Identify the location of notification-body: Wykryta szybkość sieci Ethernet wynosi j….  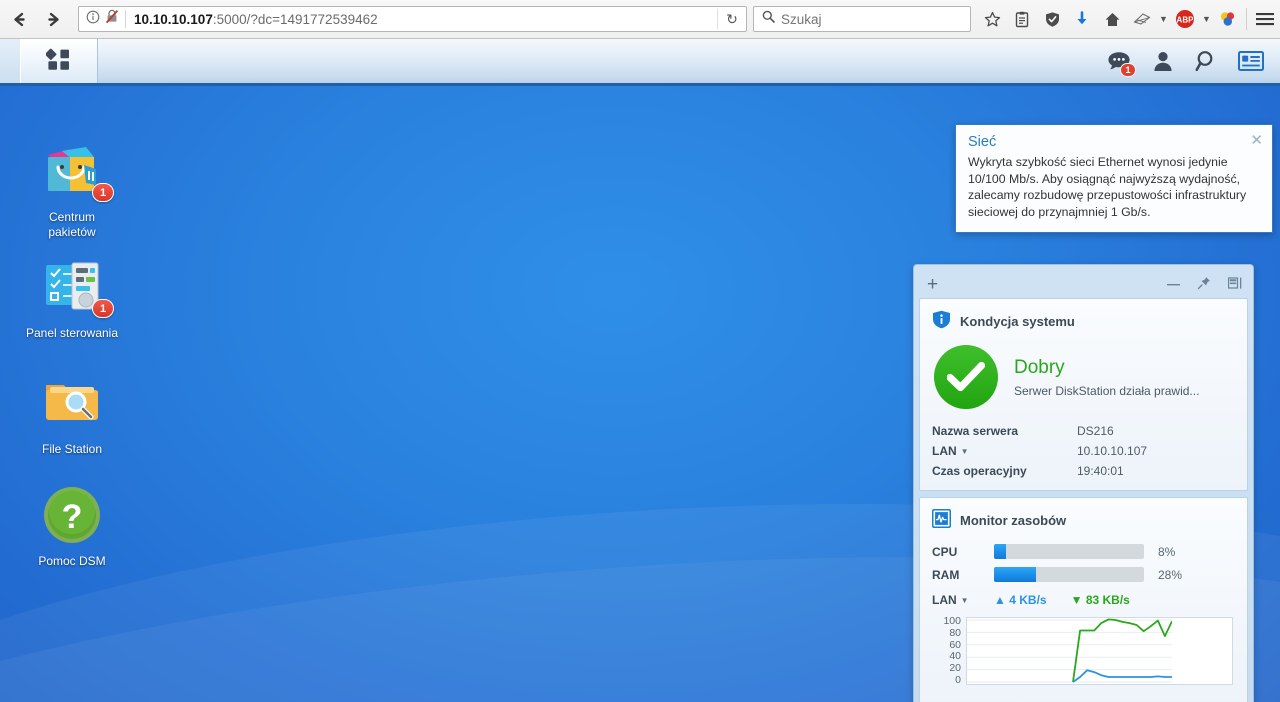
(1107, 187).